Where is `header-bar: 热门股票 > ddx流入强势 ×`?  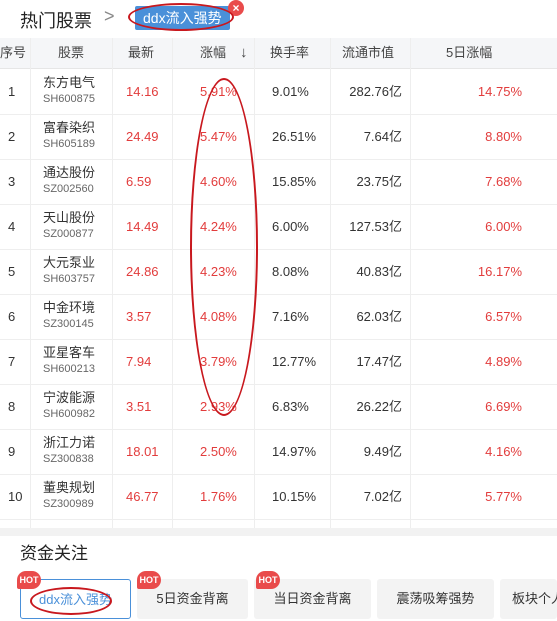 header-bar: 热门股票 > ddx流入强势 × is located at coordinates (278, 19).